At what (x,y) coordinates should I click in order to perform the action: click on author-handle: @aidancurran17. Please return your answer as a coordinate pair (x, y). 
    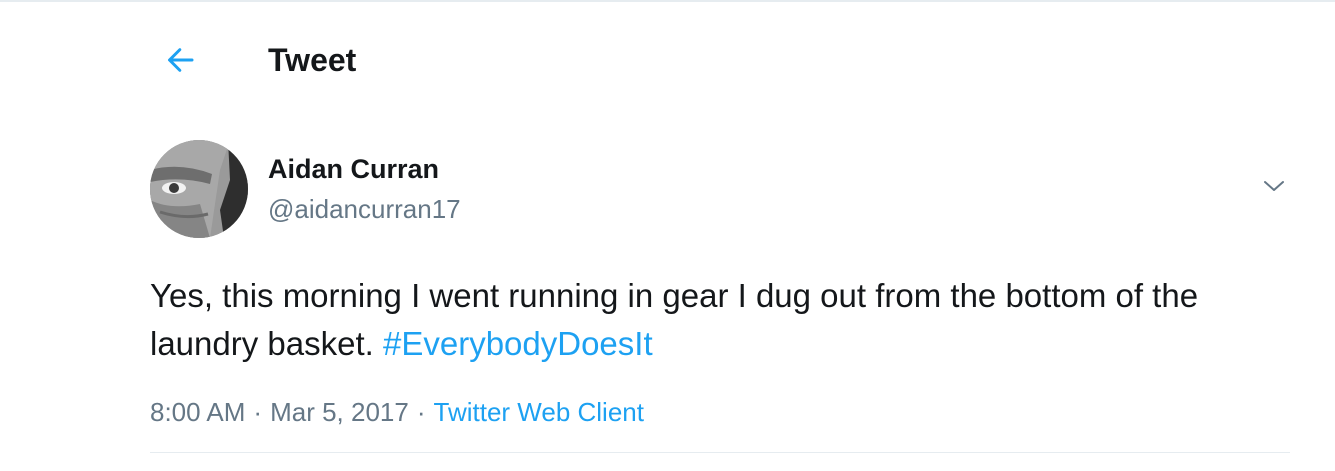
    Looking at the image, I should click on (364, 209).